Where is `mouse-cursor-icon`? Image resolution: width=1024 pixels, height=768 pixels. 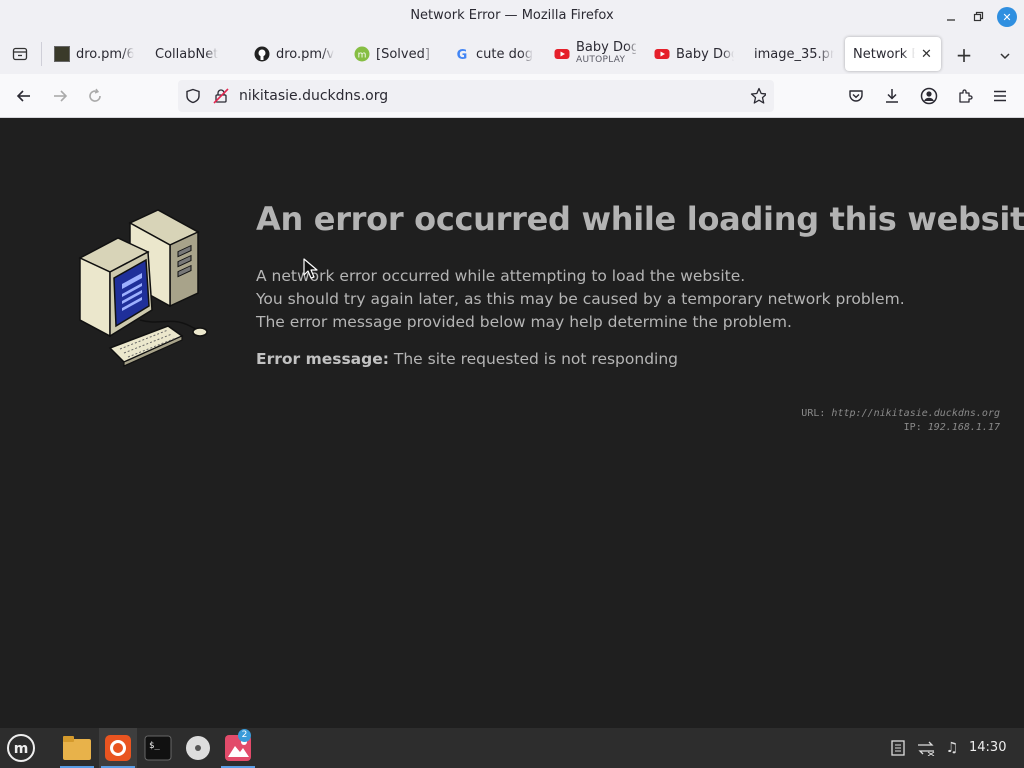 mouse-cursor-icon is located at coordinates (311, 271).